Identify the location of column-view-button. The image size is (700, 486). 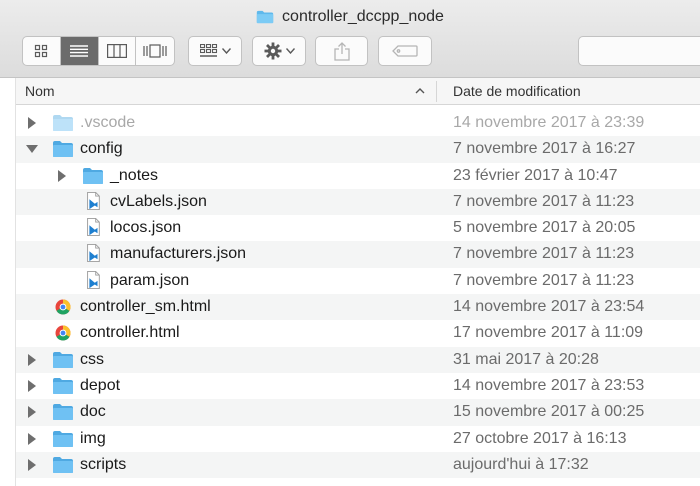
(118, 51).